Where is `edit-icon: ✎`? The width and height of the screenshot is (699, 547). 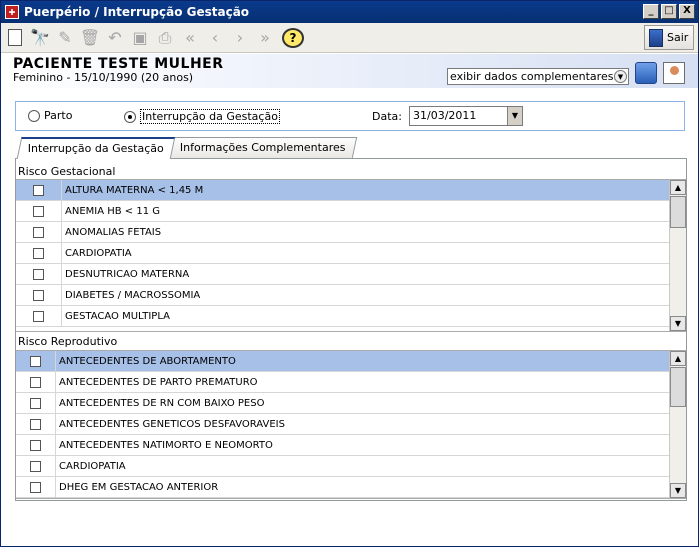
edit-icon: ✎ is located at coordinates (65, 38).